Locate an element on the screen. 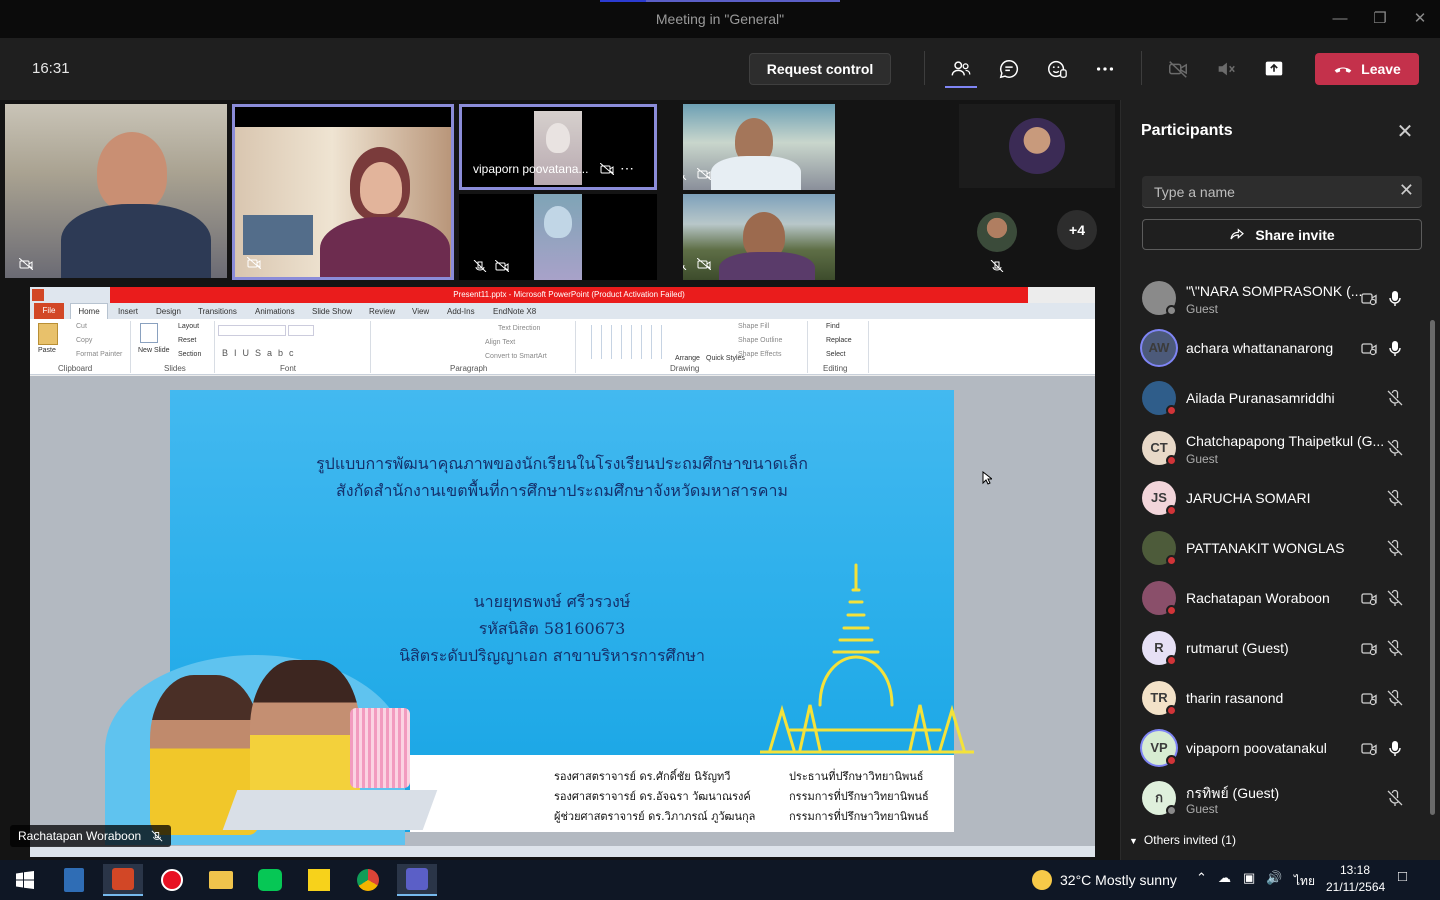 The width and height of the screenshot is (1440, 900). participant-row: AW achara whattananarong is located at coordinates (1277, 348).